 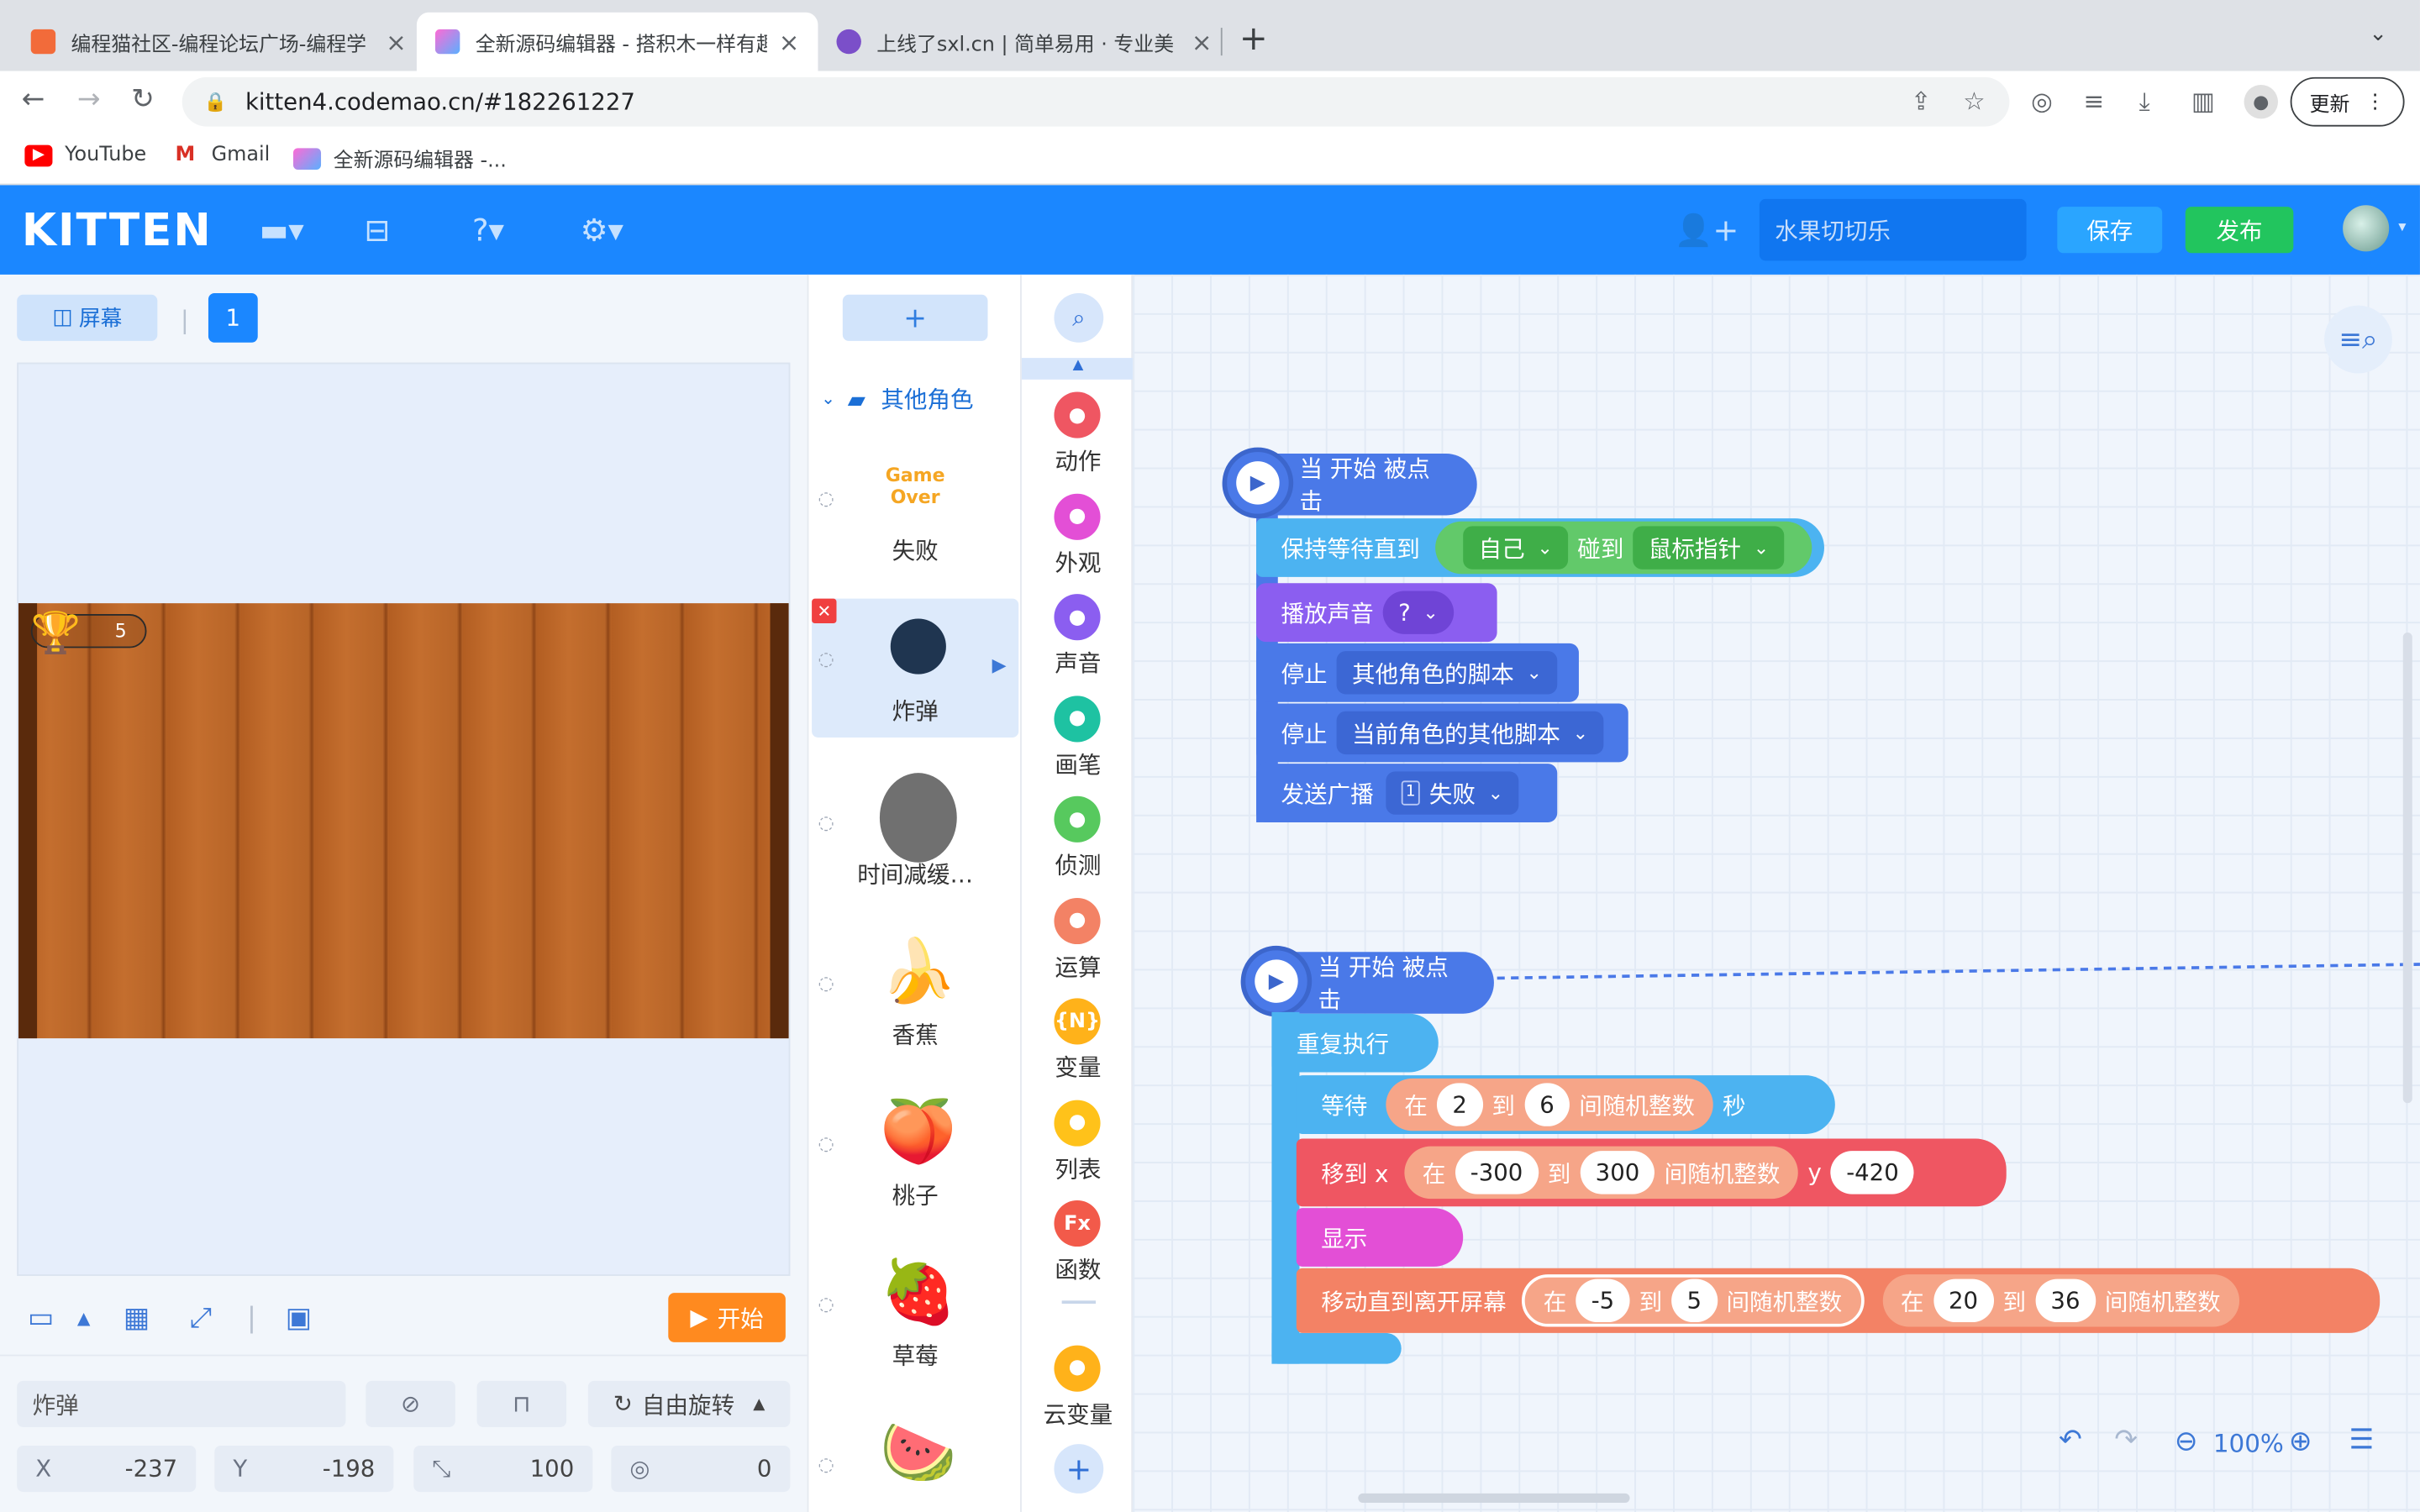 I want to click on broadcast-dropdown: 1 失败, so click(x=1452, y=793).